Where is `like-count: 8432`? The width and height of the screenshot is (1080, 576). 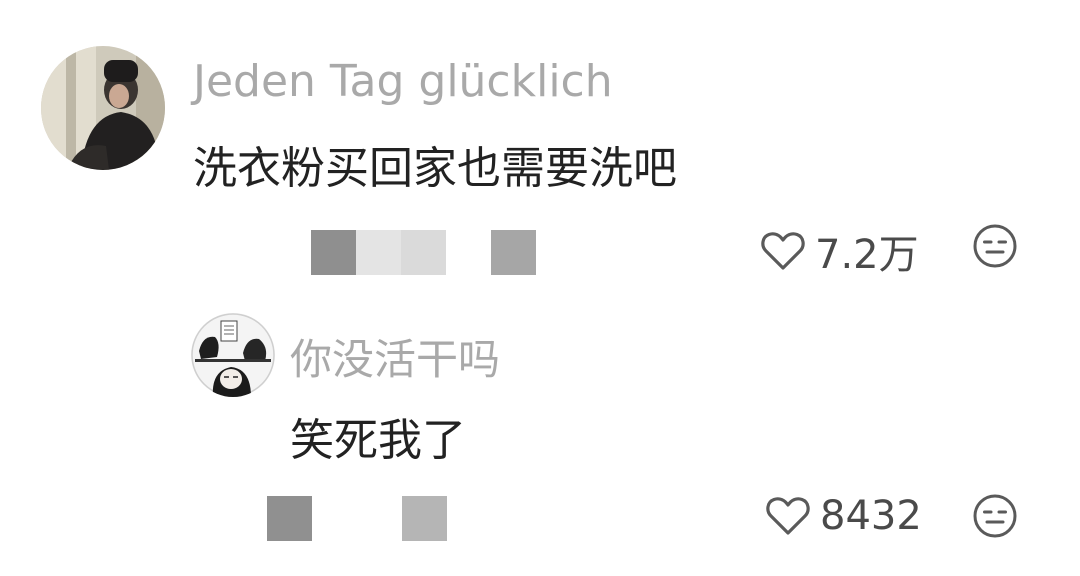
like-count: 8432 is located at coordinates (871, 516).